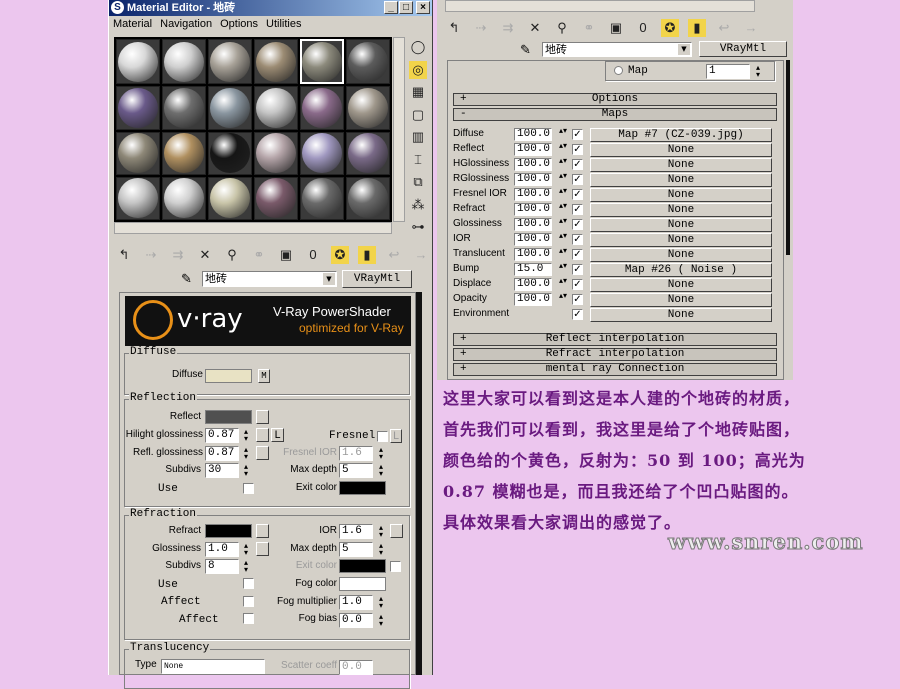  I want to click on fog-bias-input: 0.0, so click(356, 620).